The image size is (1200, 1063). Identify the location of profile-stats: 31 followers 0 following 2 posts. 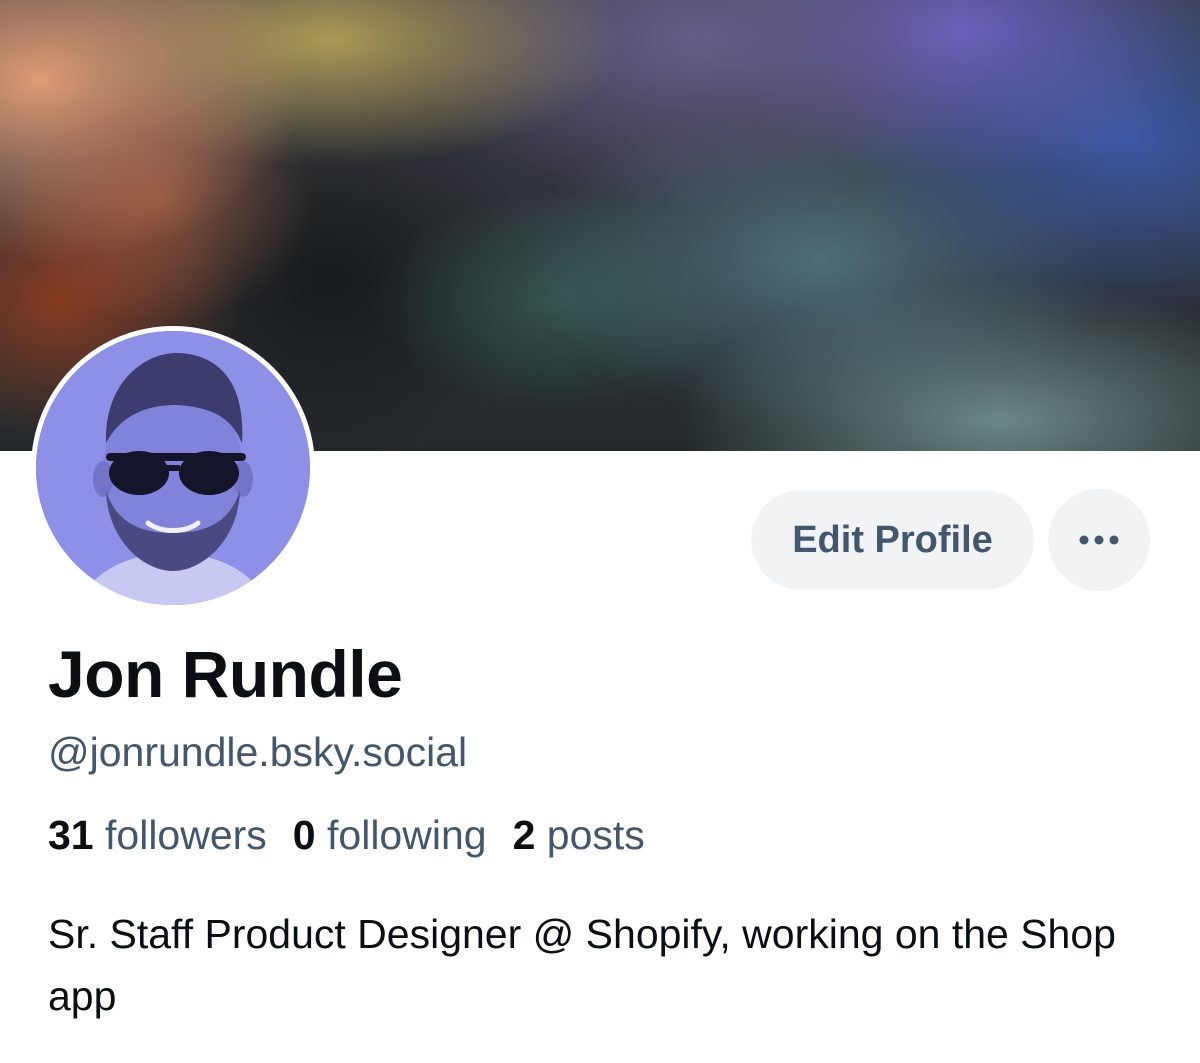
(359, 835).